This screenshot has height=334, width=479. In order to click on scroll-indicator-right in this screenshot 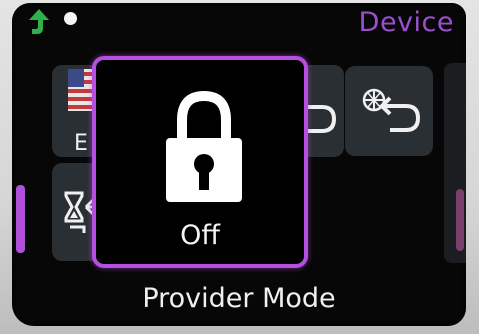, I will do `click(460, 220)`.